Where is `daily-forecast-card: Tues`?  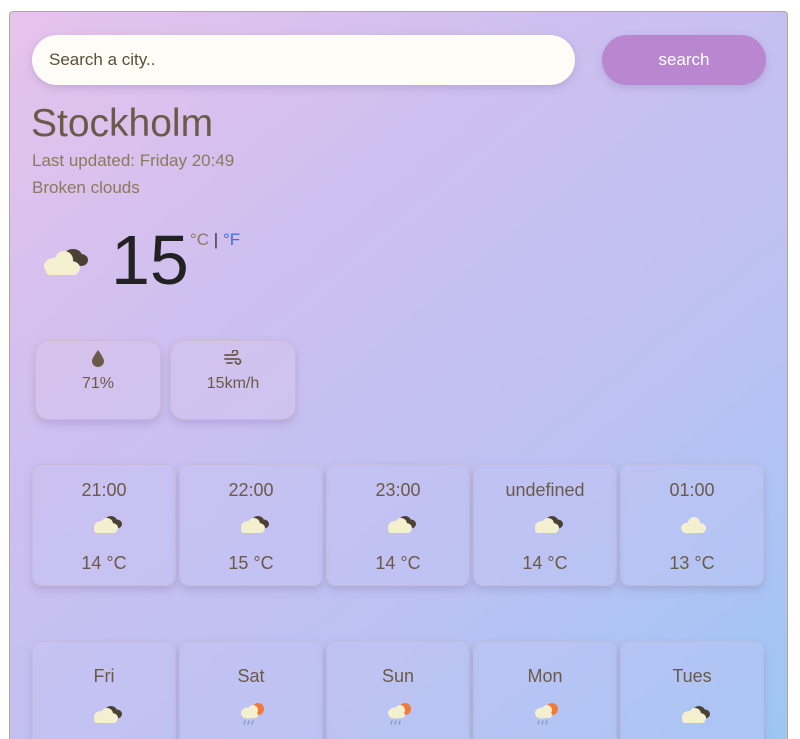
daily-forecast-card: Tues is located at coordinates (692, 690).